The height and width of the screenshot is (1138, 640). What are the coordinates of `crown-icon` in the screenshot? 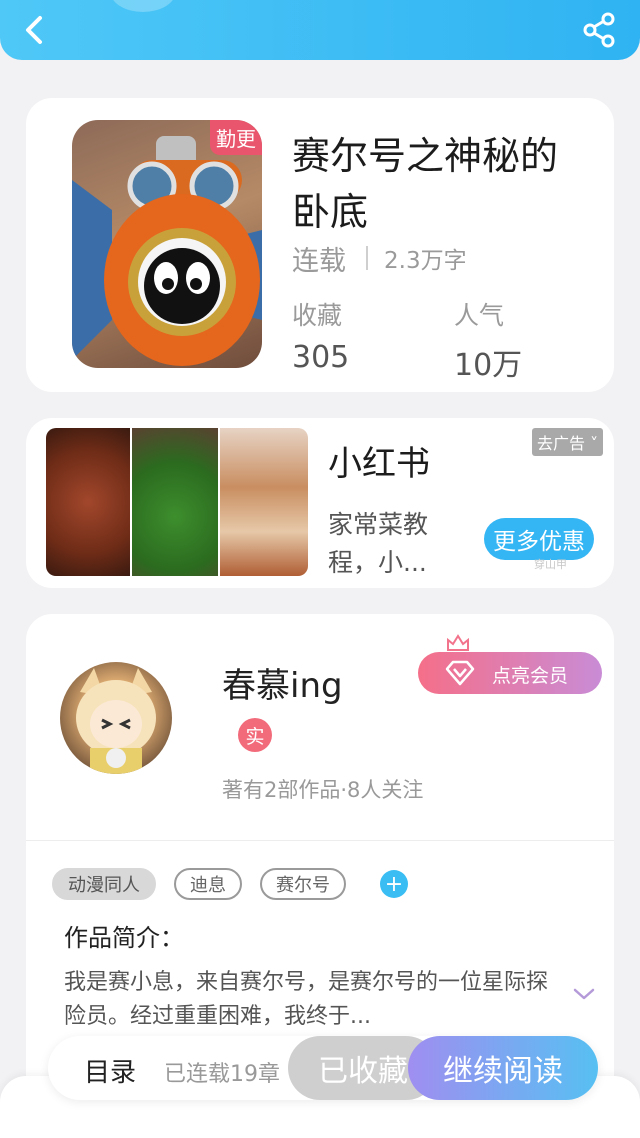 It's located at (458, 642).